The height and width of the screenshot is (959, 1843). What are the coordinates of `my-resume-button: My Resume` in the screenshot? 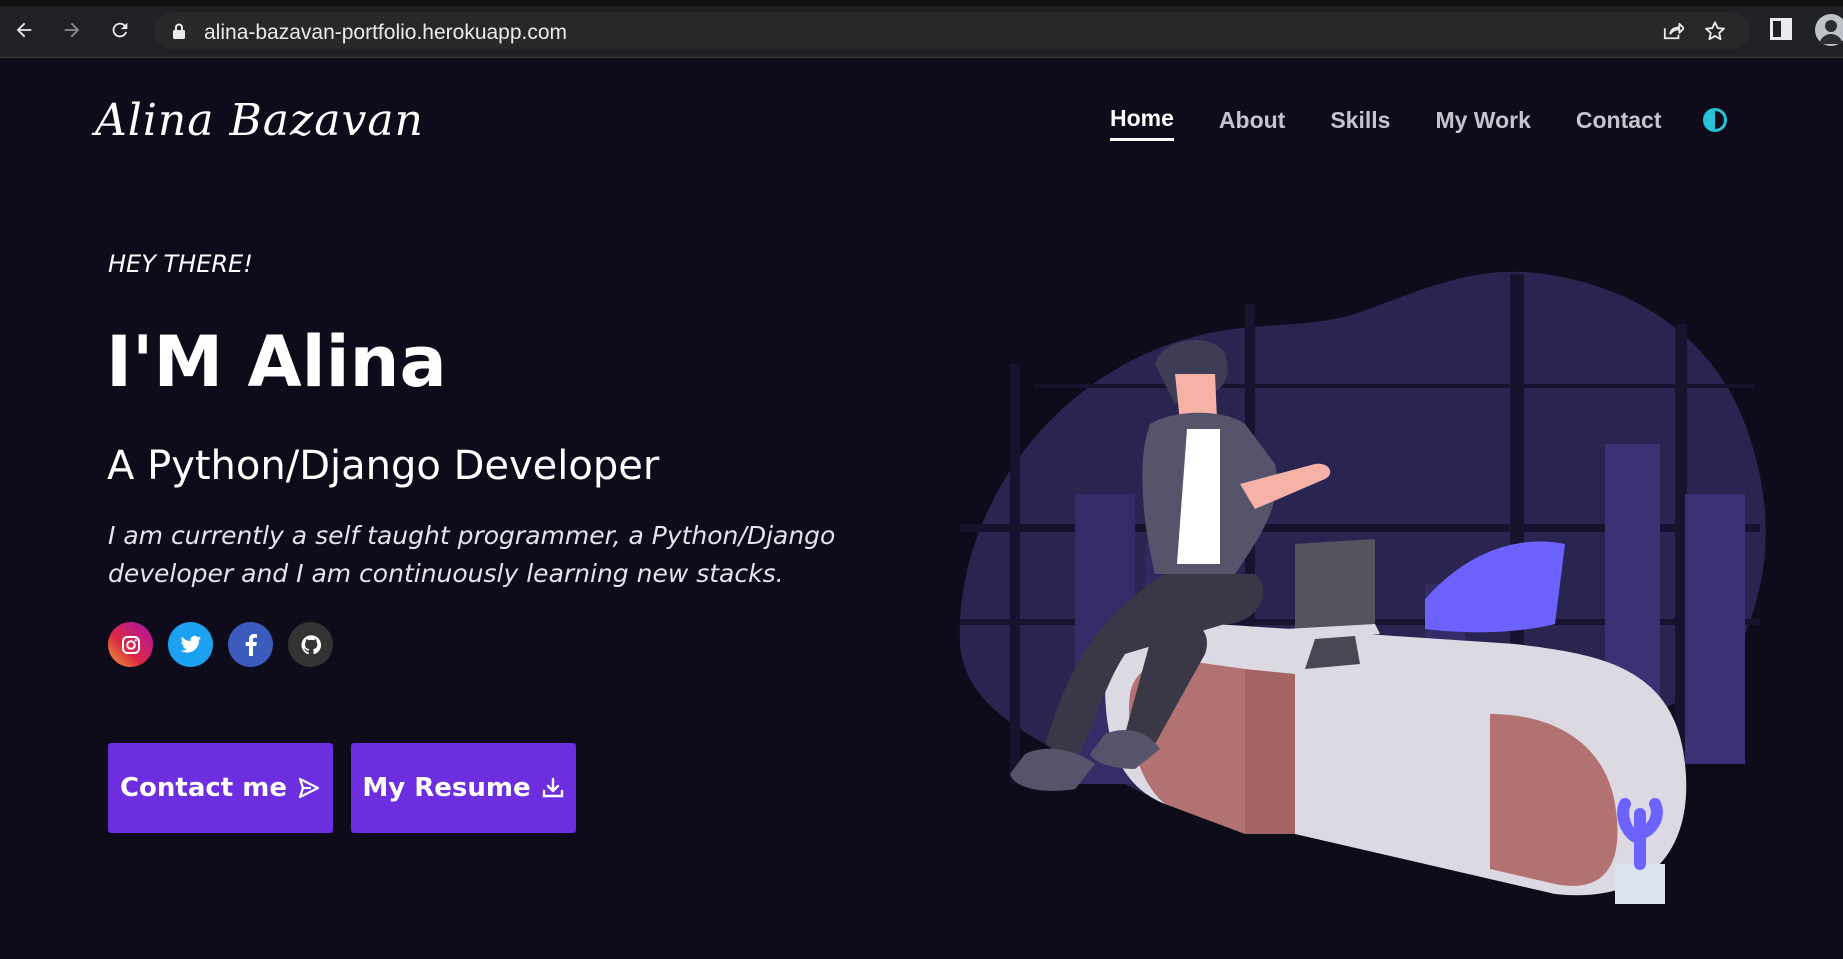 It's located at (463, 788).